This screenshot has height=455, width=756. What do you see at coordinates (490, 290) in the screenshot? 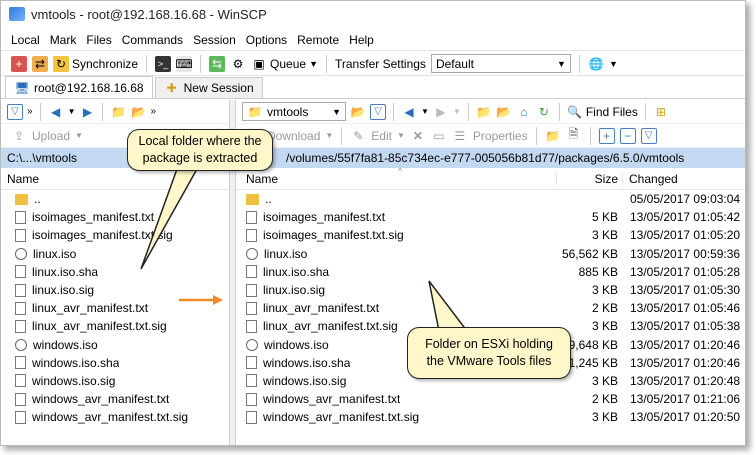
I see `table-row: linux.iso.sig 3 KB 13/05/2017 01:05:30` at bounding box center [490, 290].